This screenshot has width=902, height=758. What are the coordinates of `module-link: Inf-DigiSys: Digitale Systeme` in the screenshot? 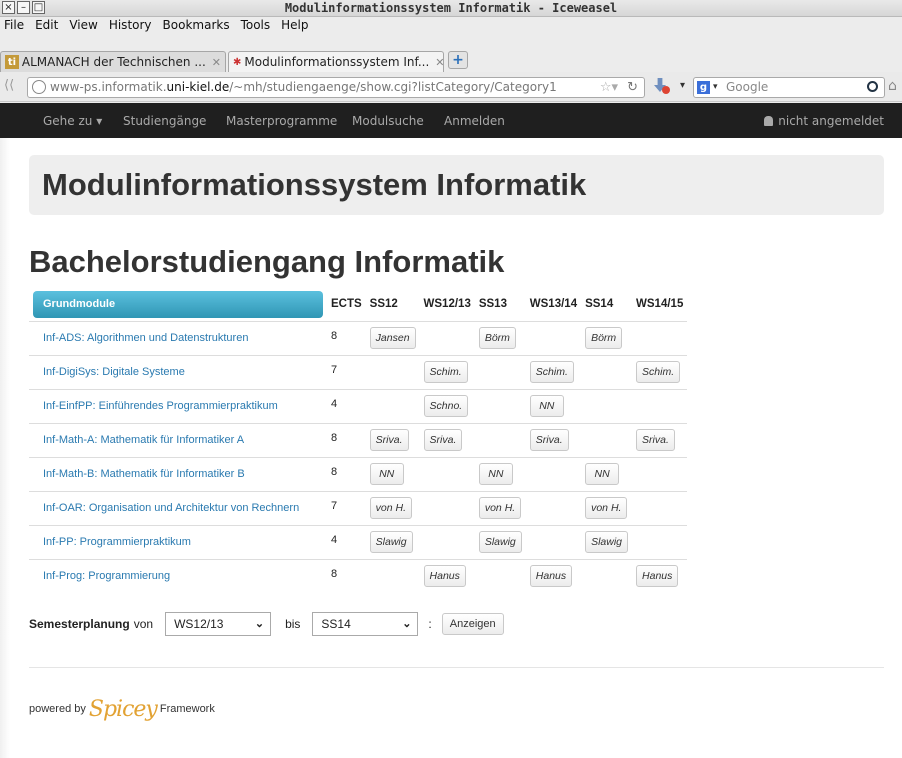 It's located at (109, 372).